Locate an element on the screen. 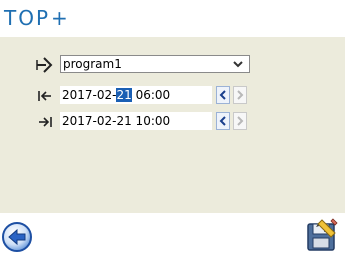  start-day-selected: 21 is located at coordinates (124, 95).